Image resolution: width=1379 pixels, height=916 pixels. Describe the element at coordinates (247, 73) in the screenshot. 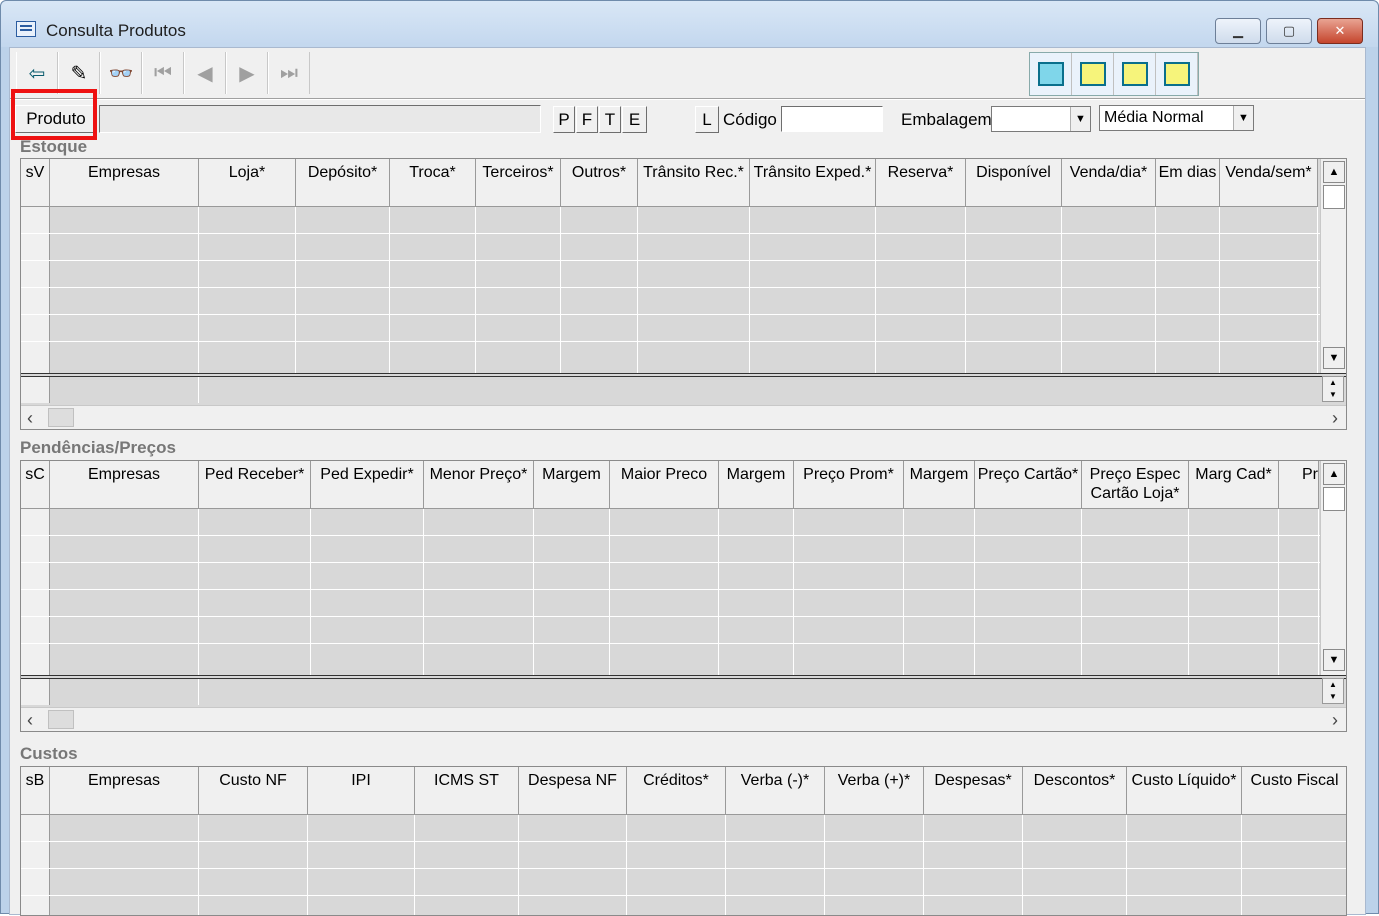

I see `next-icon: ▶` at that location.